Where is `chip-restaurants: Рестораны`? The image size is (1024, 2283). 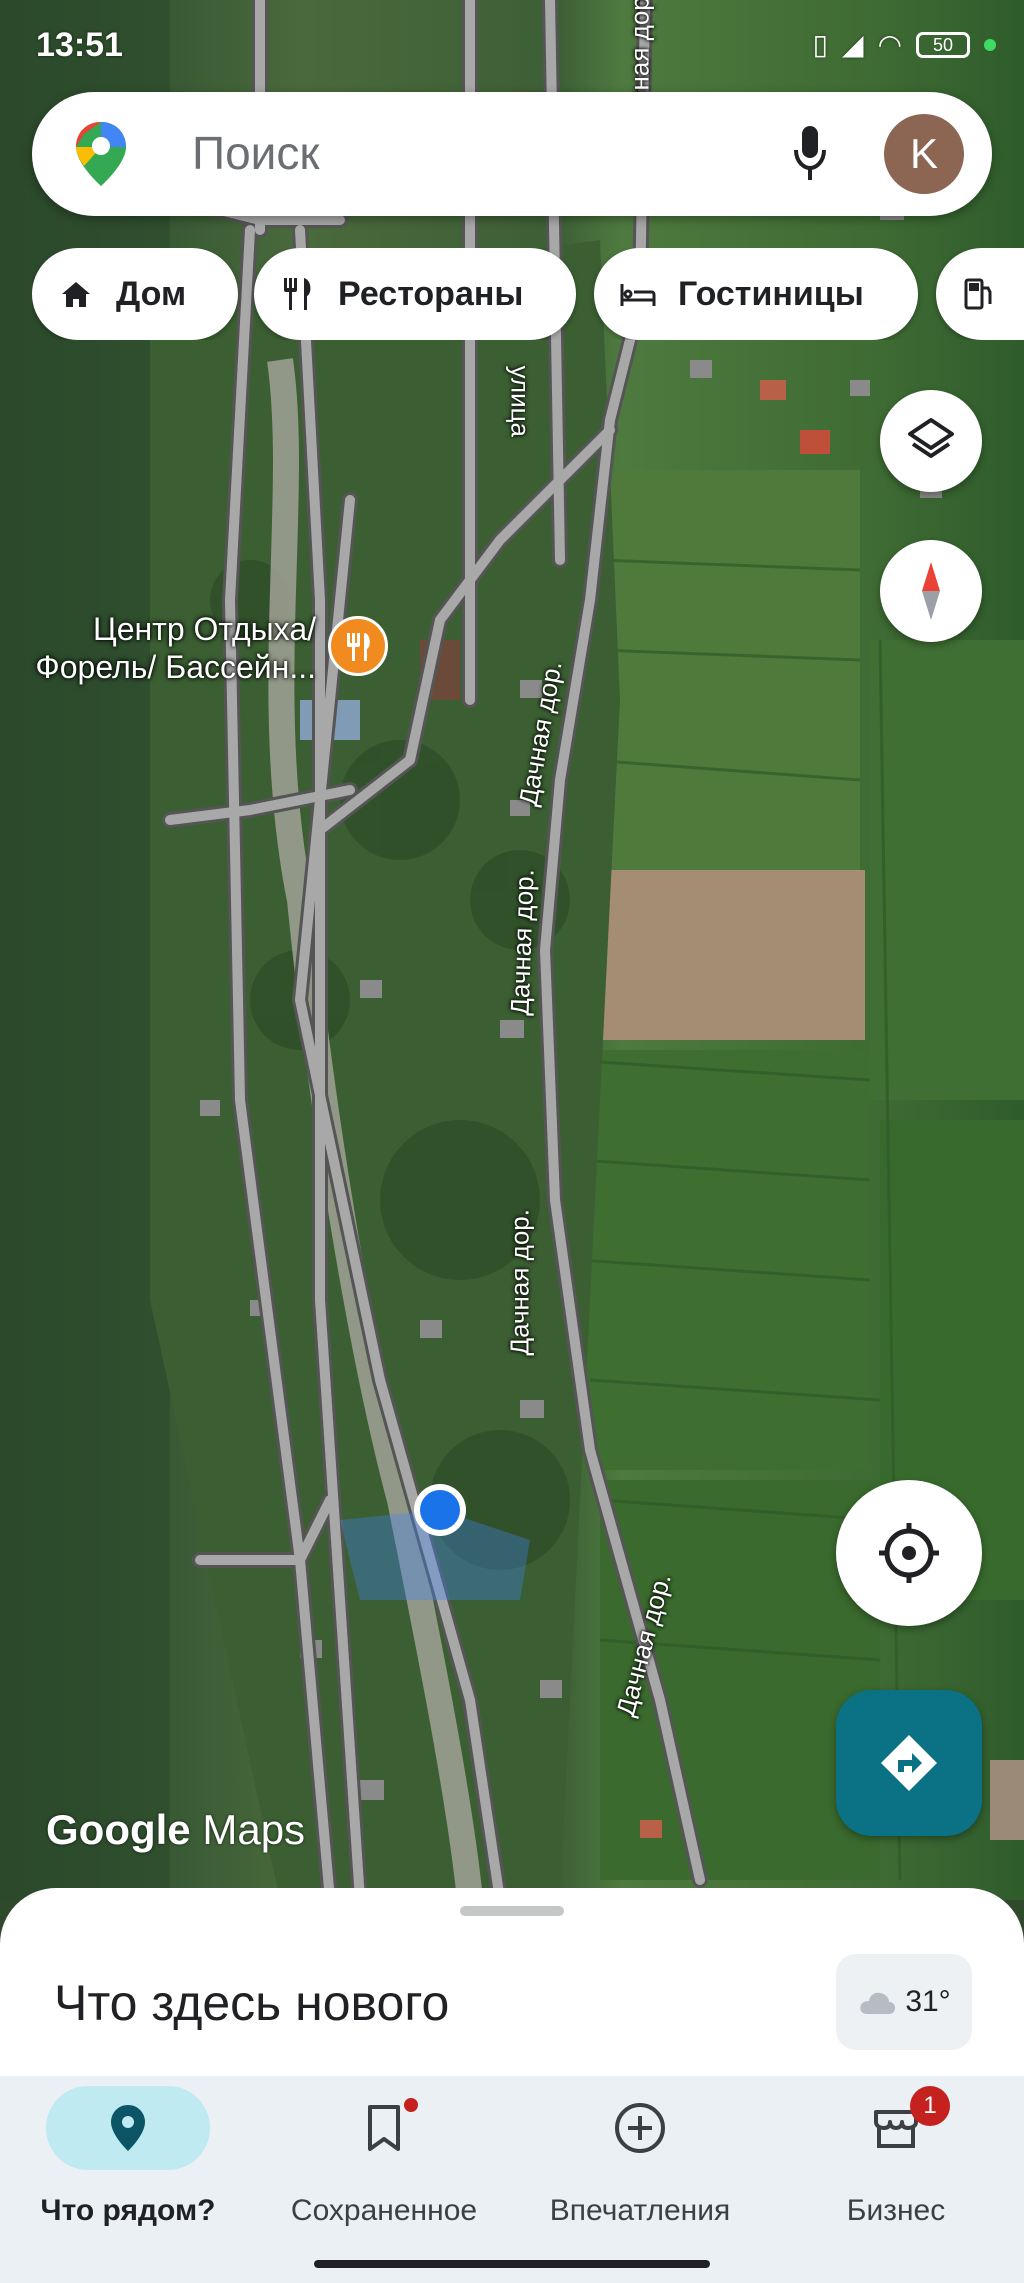
chip-restaurants: Рестораны is located at coordinates (415, 294).